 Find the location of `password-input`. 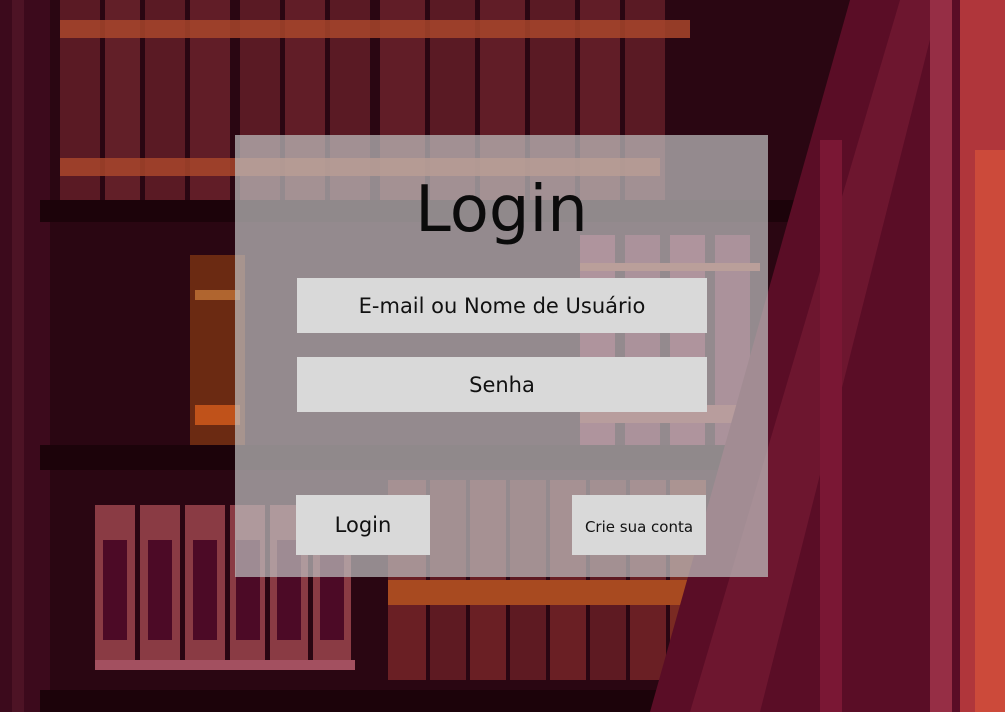

password-input is located at coordinates (502, 384).